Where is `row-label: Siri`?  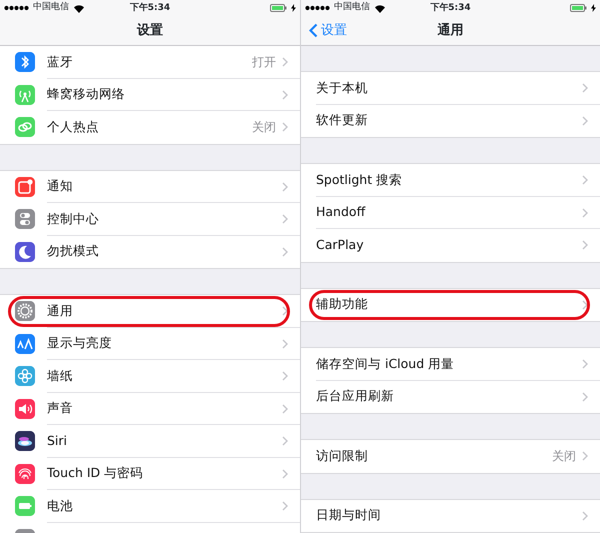 row-label: Siri is located at coordinates (57, 441).